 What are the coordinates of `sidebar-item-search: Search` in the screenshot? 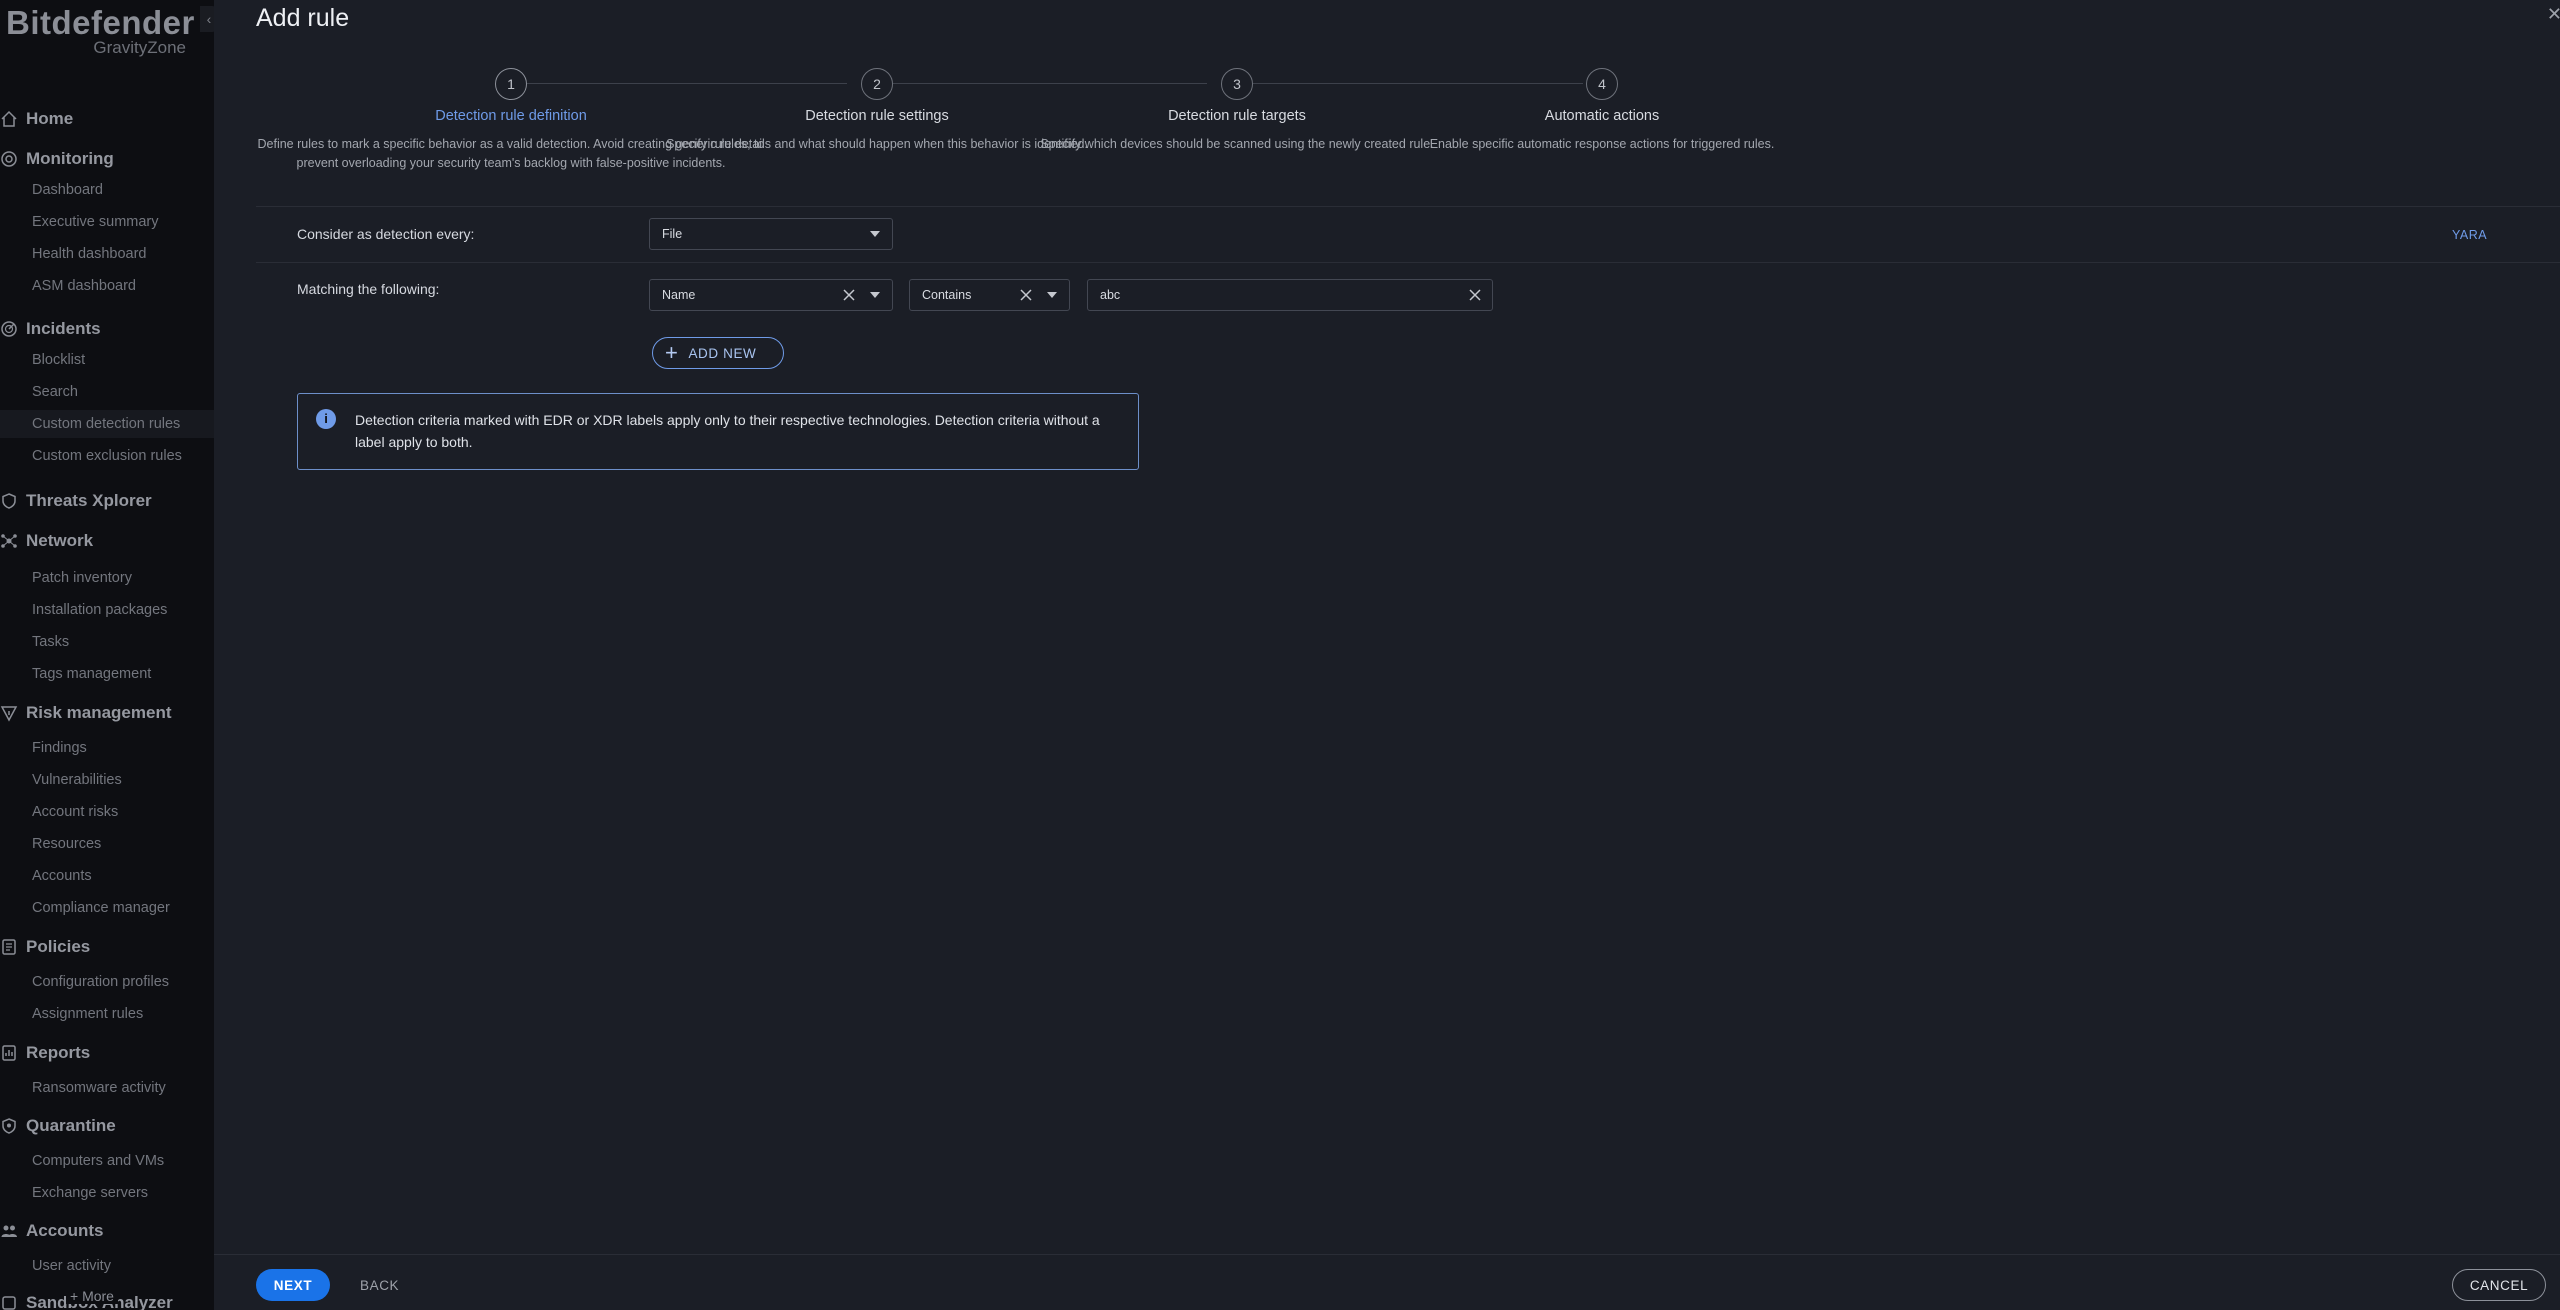 It's located at (107, 392).